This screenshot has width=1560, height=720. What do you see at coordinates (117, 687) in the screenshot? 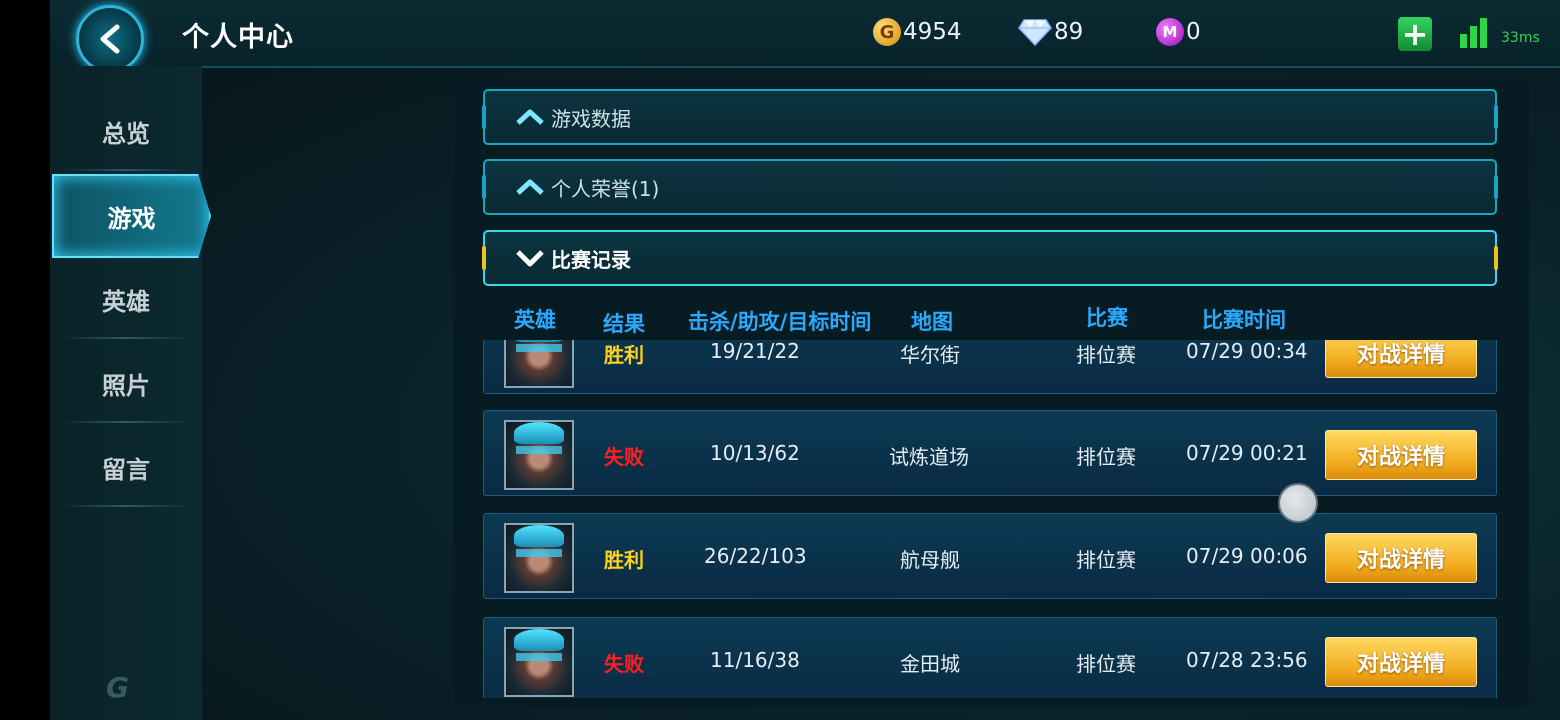
I see `game-logo: G` at bounding box center [117, 687].